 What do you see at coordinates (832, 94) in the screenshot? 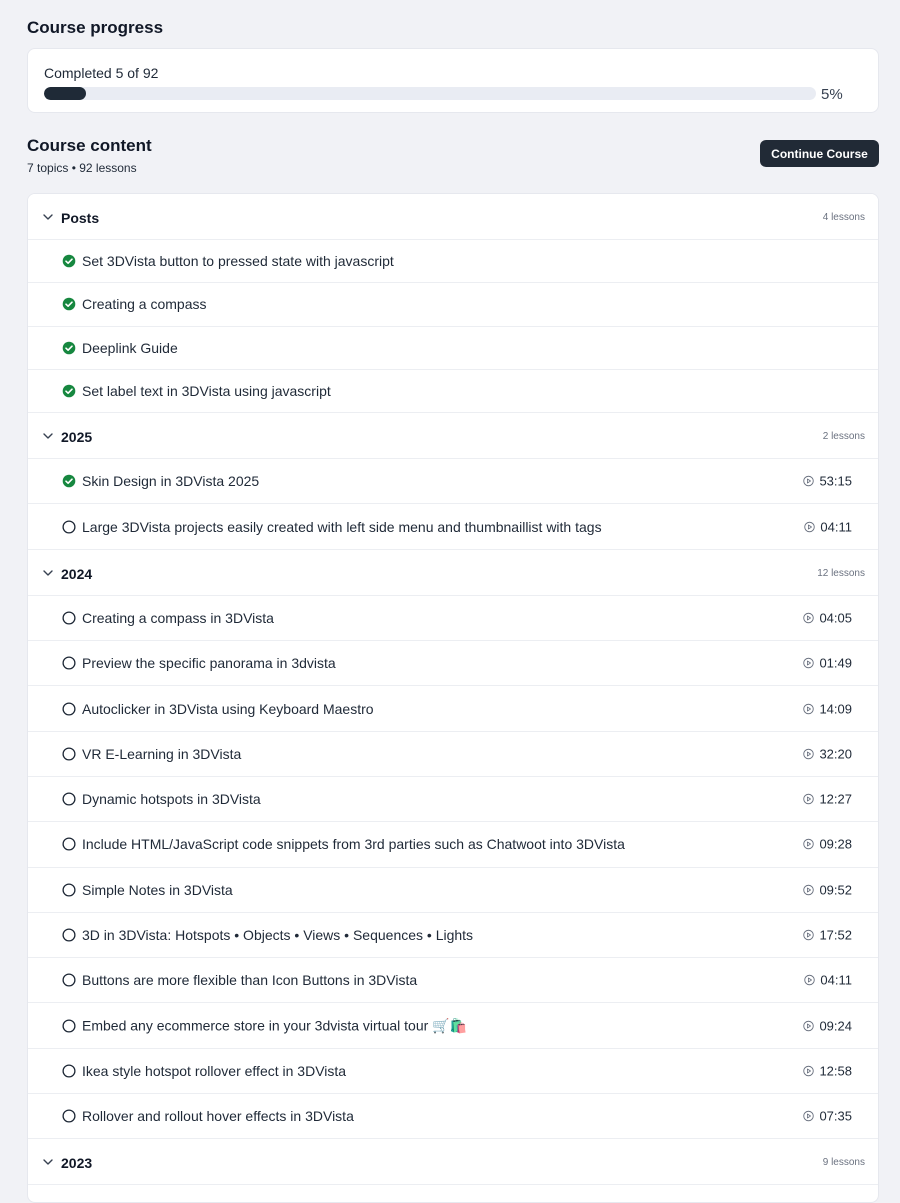
I see `progress-percent: 5%` at bounding box center [832, 94].